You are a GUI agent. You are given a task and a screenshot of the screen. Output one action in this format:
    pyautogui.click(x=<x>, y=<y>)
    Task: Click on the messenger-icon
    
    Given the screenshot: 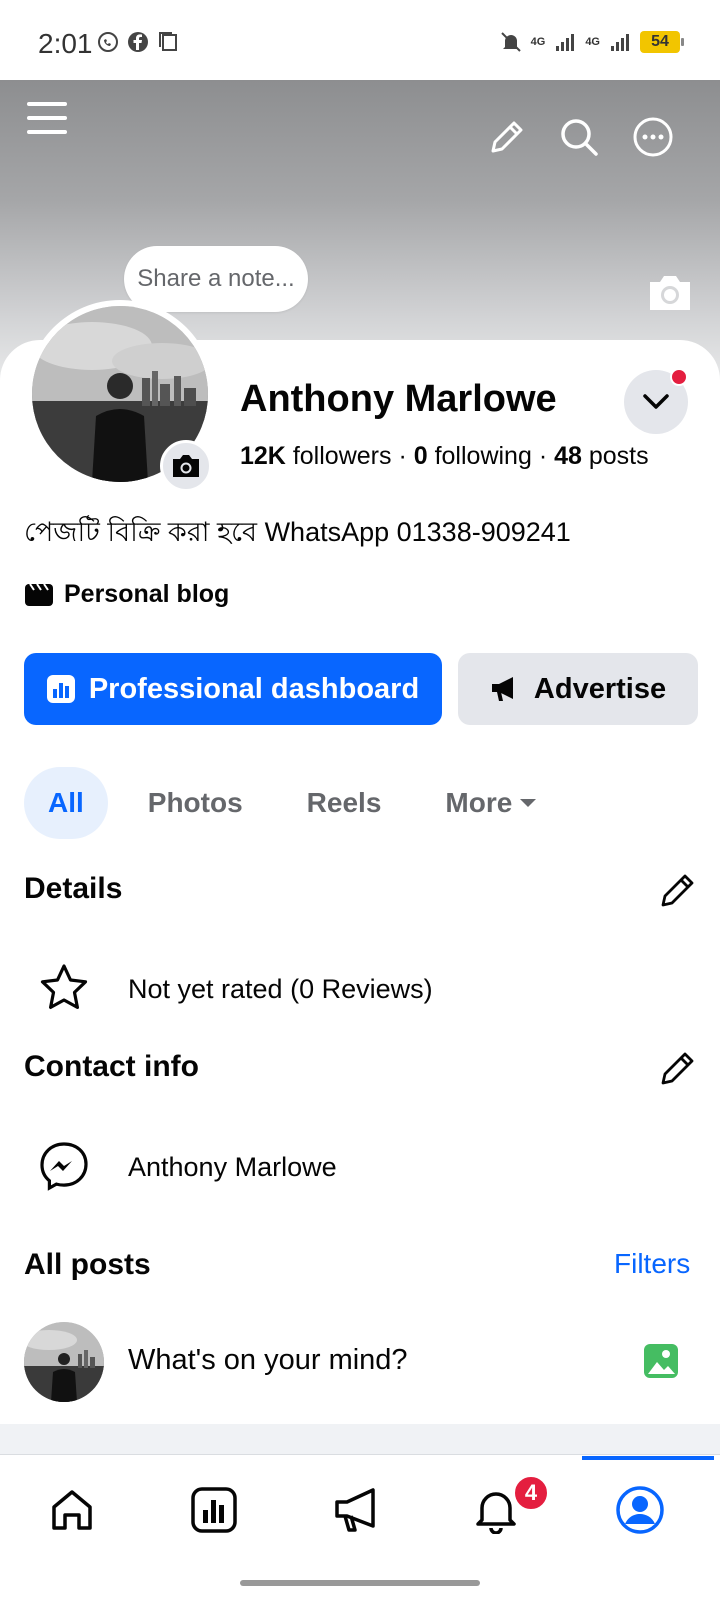 What is the action you would take?
    pyautogui.click(x=64, y=1166)
    